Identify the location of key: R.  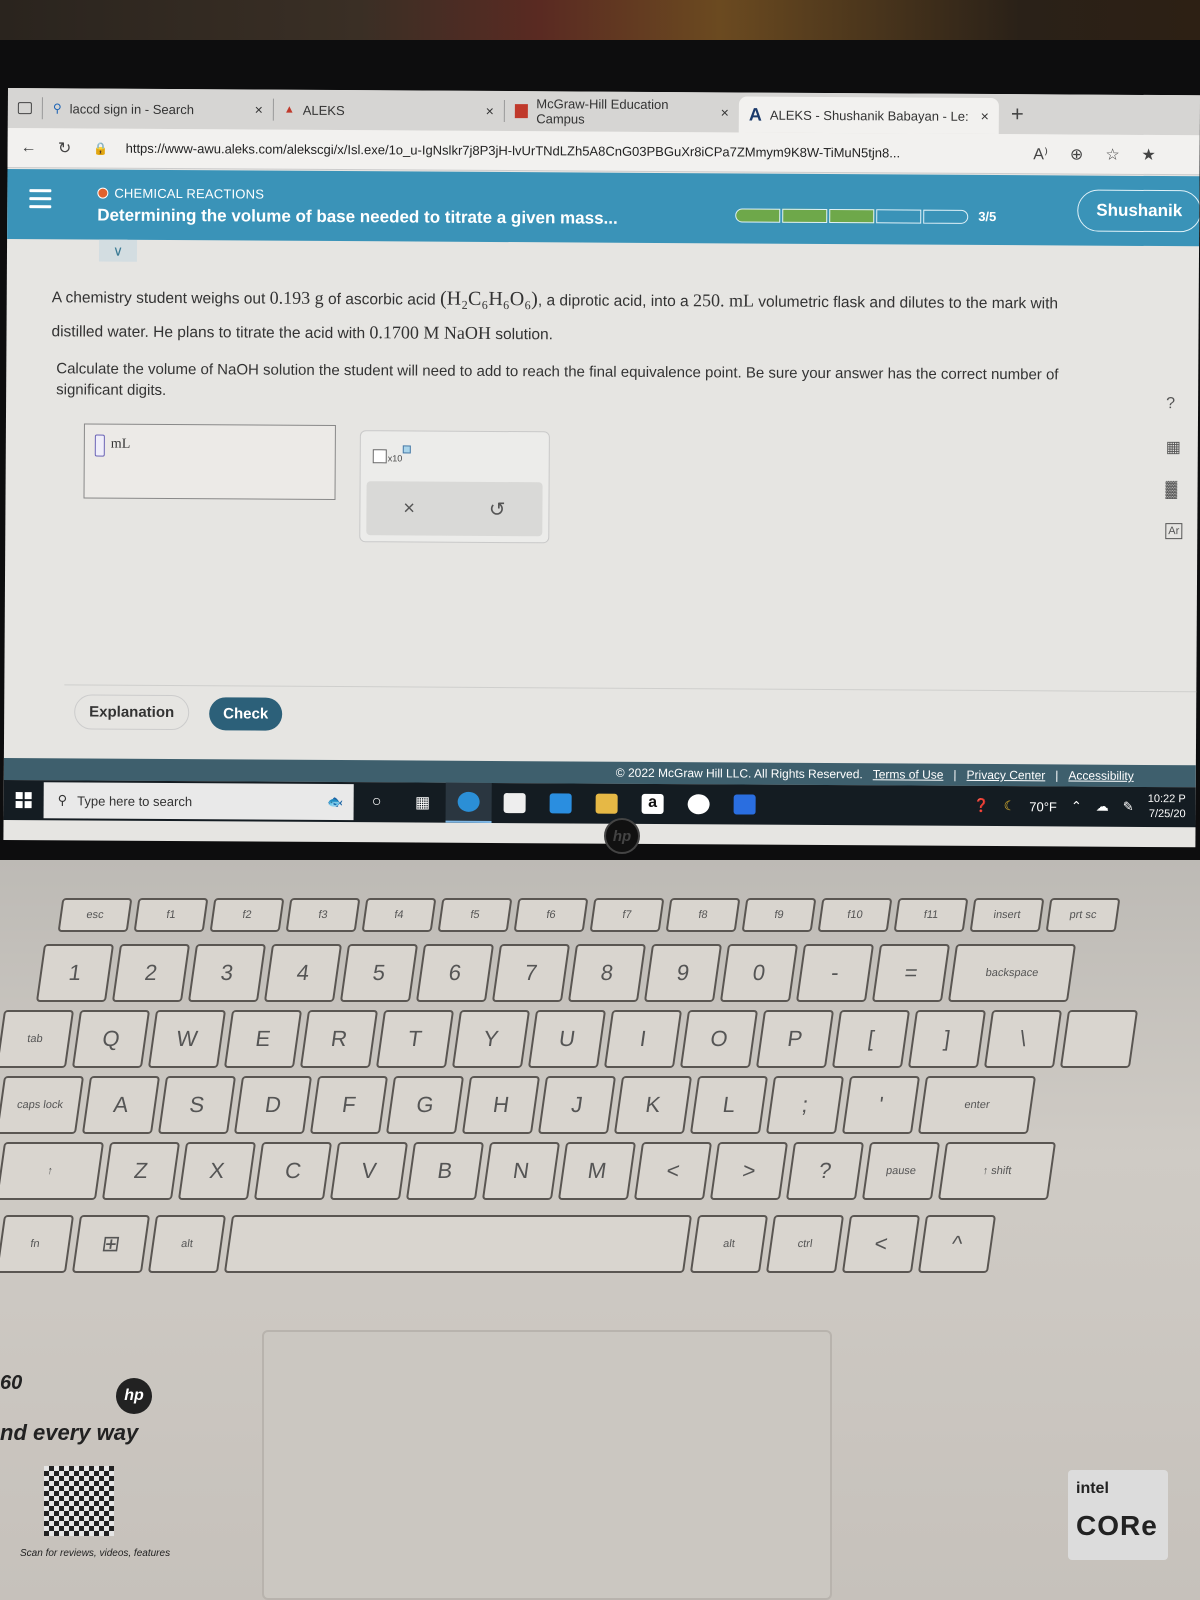
(339, 1039).